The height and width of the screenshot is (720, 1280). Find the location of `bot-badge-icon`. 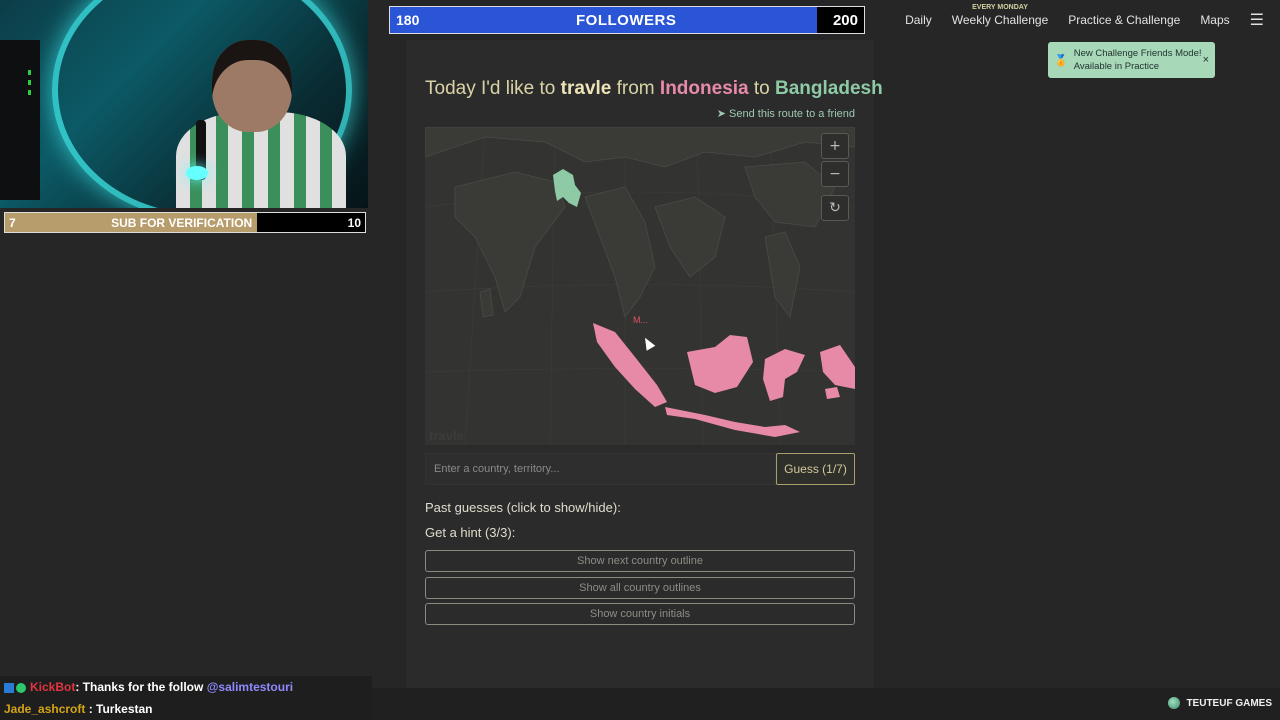

bot-badge-icon is located at coordinates (9, 687).